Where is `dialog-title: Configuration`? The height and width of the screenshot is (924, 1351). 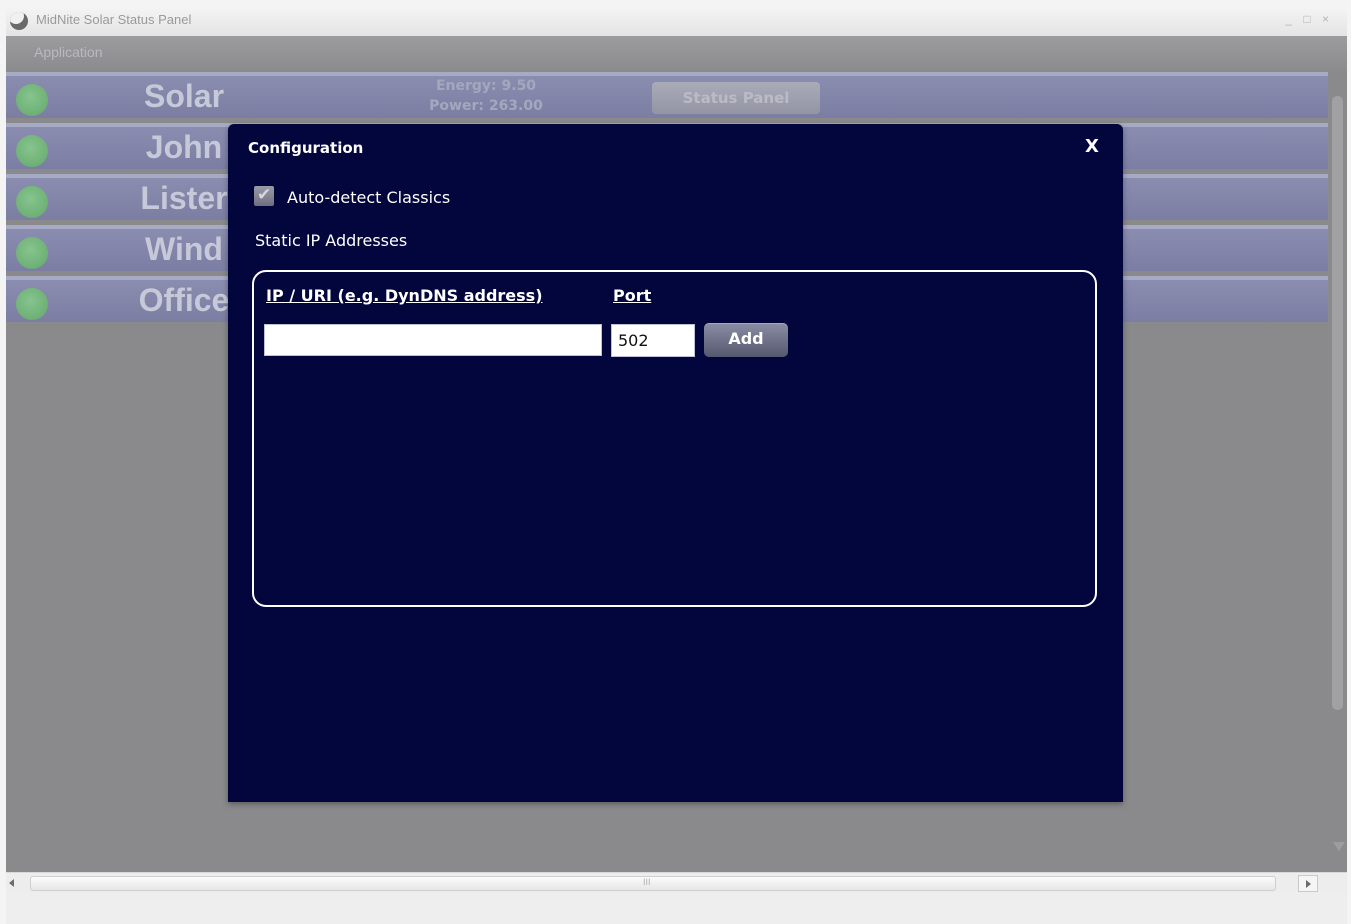
dialog-title: Configuration is located at coordinates (306, 148).